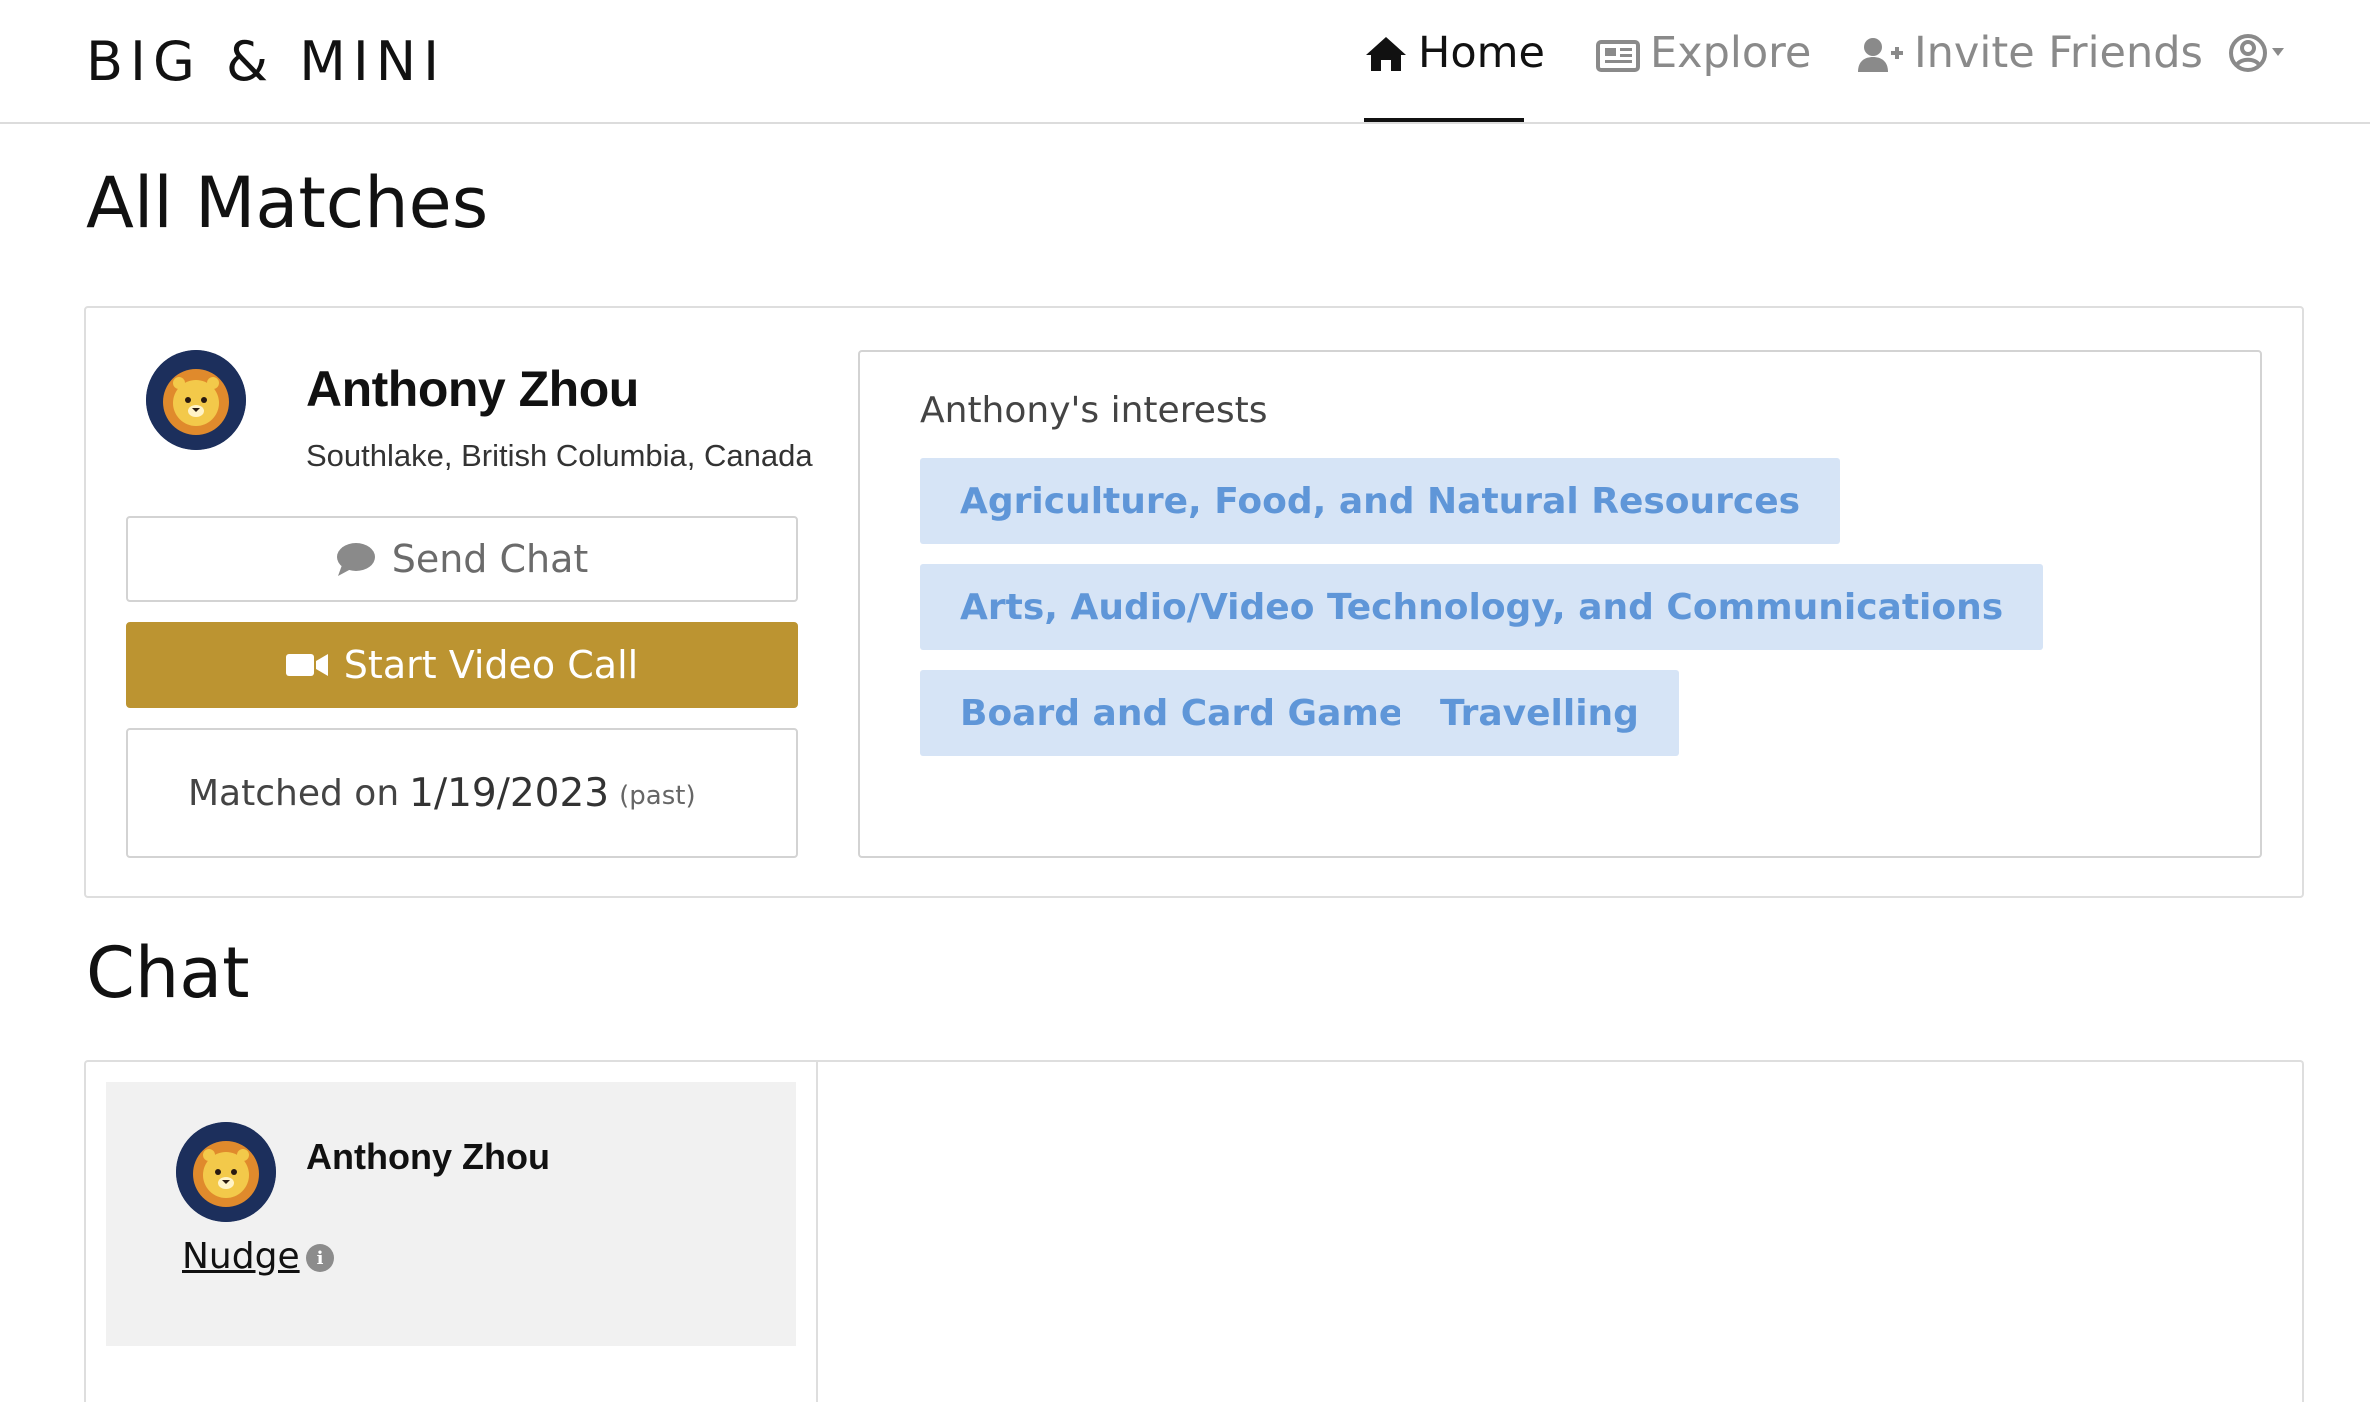  I want to click on chat-heading: Chat, so click(168, 973).